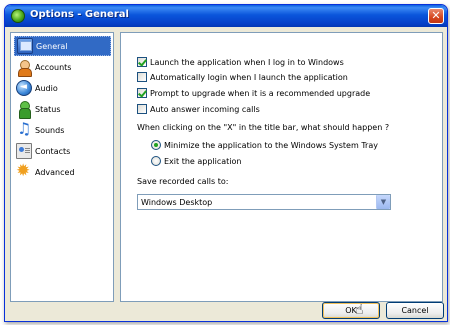 This screenshot has height=325, width=450. Describe the element at coordinates (24, 68) in the screenshot. I see `accounts-icon` at that location.